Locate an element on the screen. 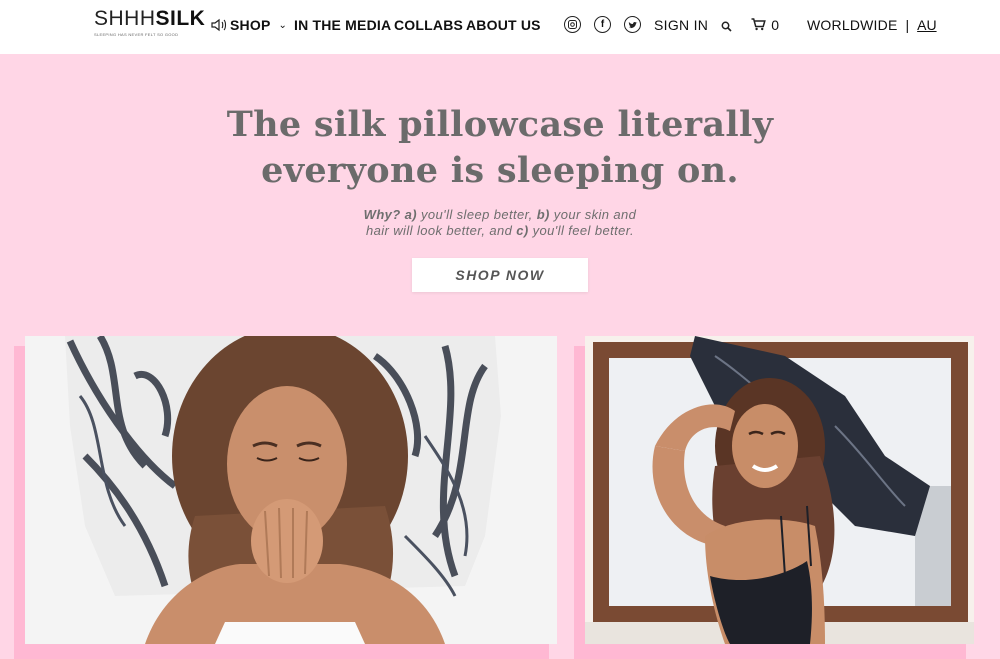 The height and width of the screenshot is (659, 1000). nav-collabs-label: COLLABS is located at coordinates (429, 25).